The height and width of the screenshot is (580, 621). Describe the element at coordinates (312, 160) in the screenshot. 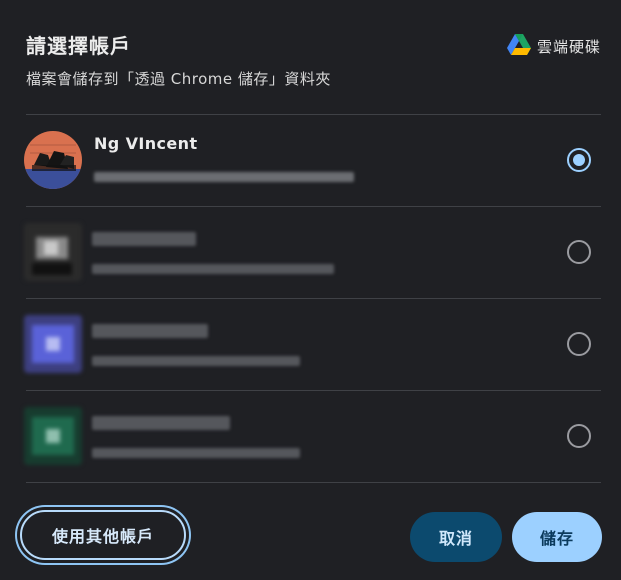

I see `account-row: Ng VIncent` at that location.